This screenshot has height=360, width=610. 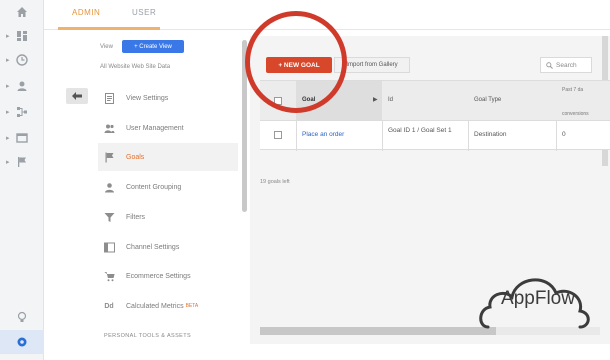 What do you see at coordinates (154, 187) in the screenshot?
I see `menu-item-label: Content Grouping` at bounding box center [154, 187].